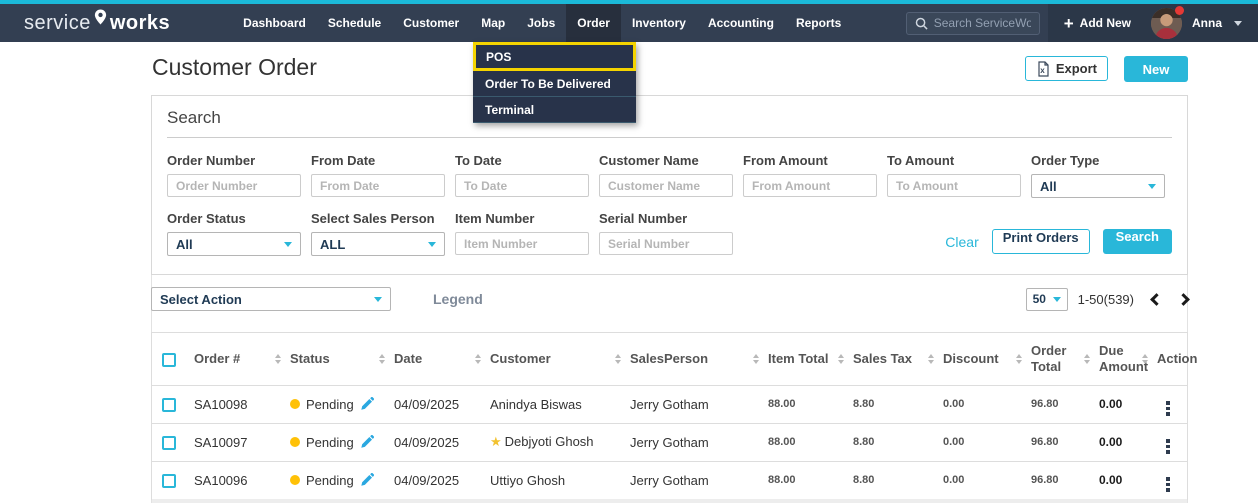 The height and width of the screenshot is (503, 1258). I want to click on order-status-select: All, so click(234, 244).